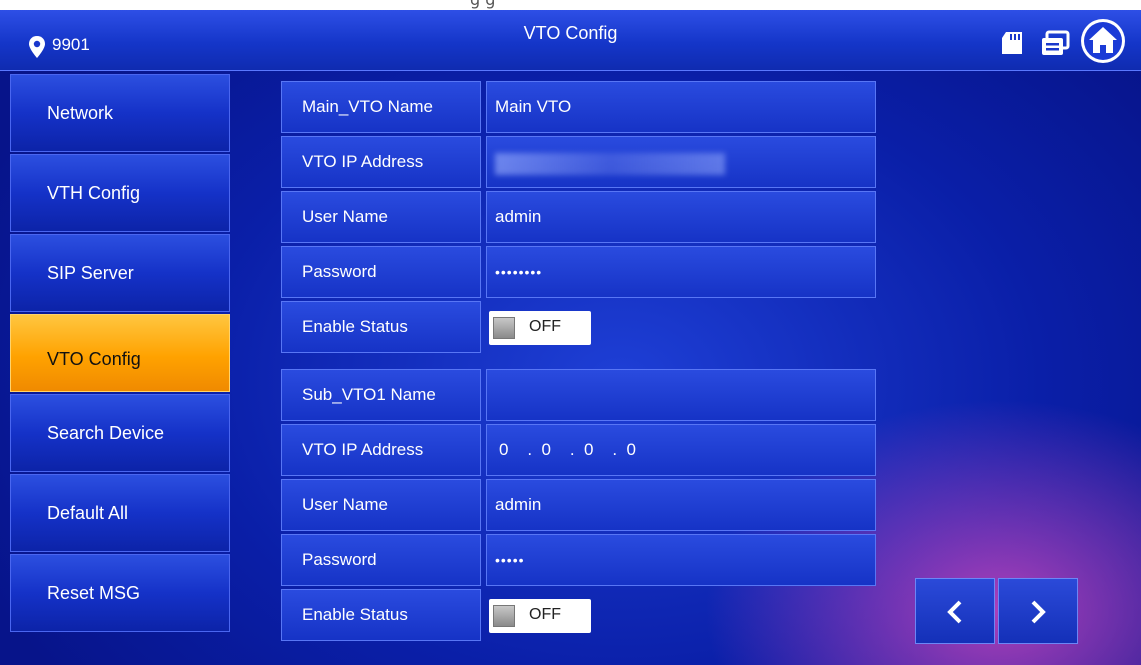 This screenshot has height=665, width=1141. What do you see at coordinates (610, 164) in the screenshot?
I see `blurred-ip-address` at bounding box center [610, 164].